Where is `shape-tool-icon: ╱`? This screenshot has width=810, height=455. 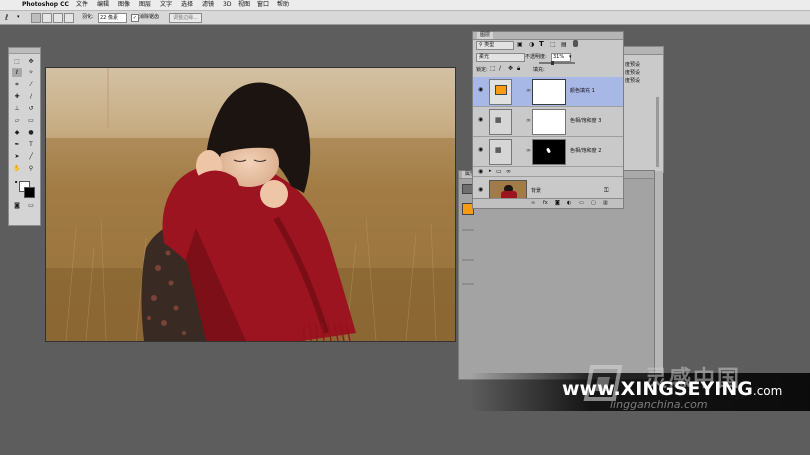 shape-tool-icon: ╱ is located at coordinates (31, 156).